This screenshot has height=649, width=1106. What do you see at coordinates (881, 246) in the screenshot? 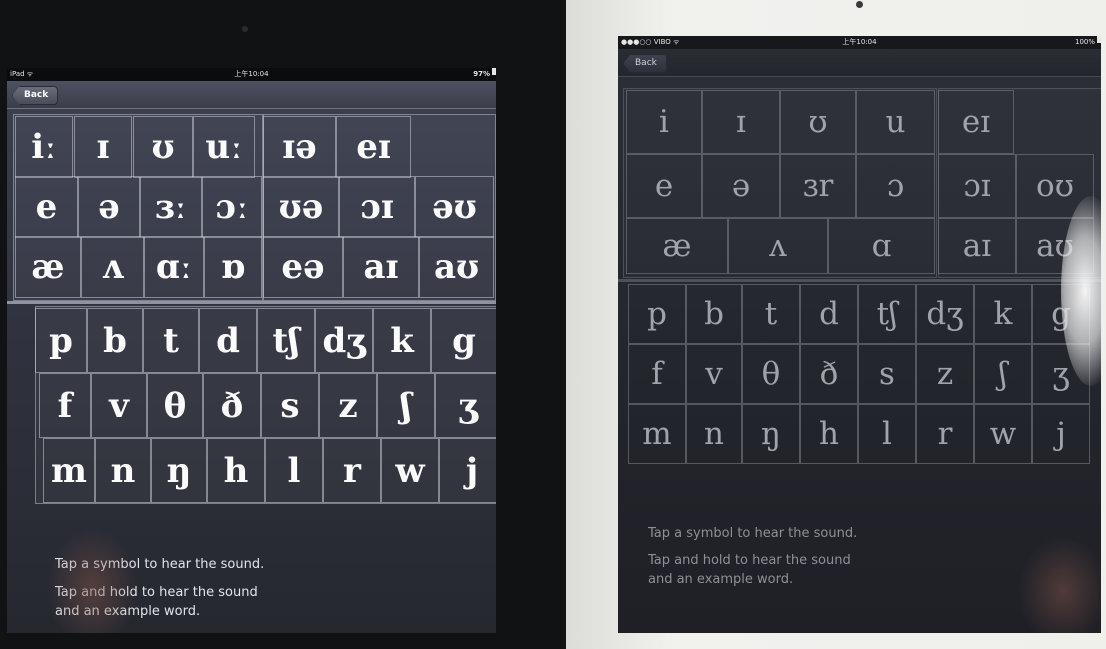
I see `symbol-tile: ɑ` at bounding box center [881, 246].